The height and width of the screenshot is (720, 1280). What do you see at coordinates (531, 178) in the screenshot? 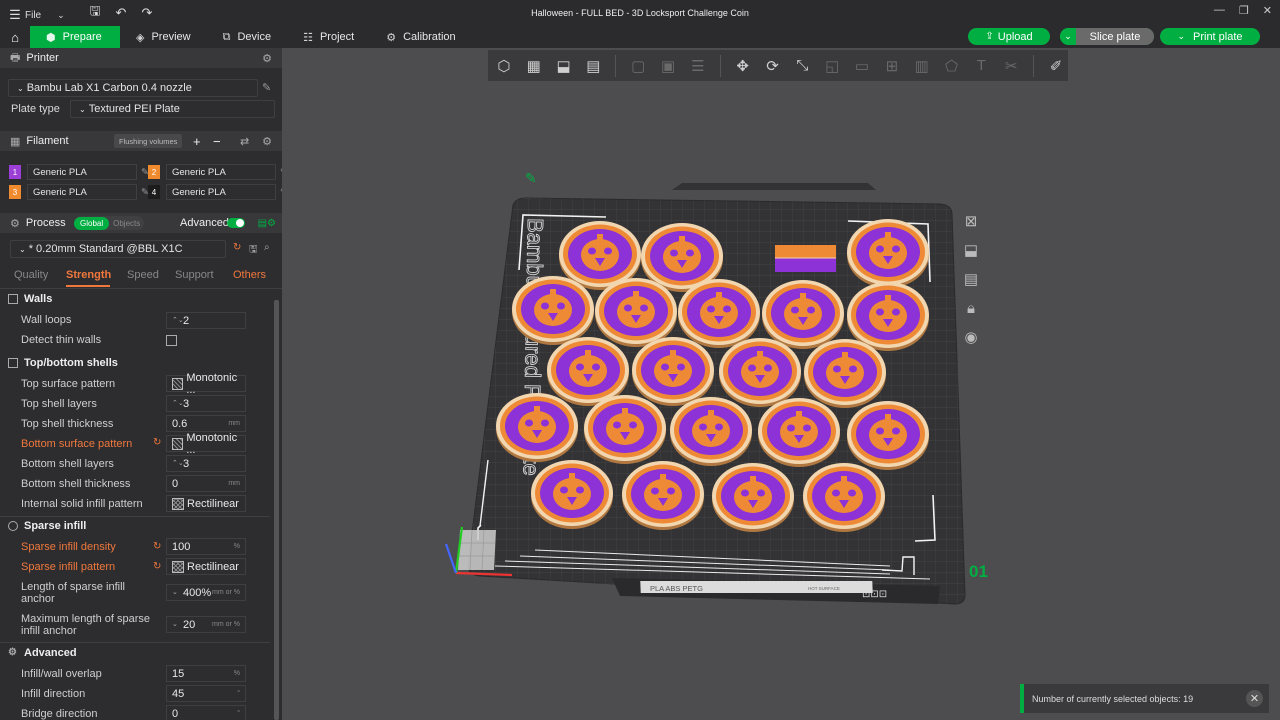
I see `edit-plate-icon: ✎` at bounding box center [531, 178].